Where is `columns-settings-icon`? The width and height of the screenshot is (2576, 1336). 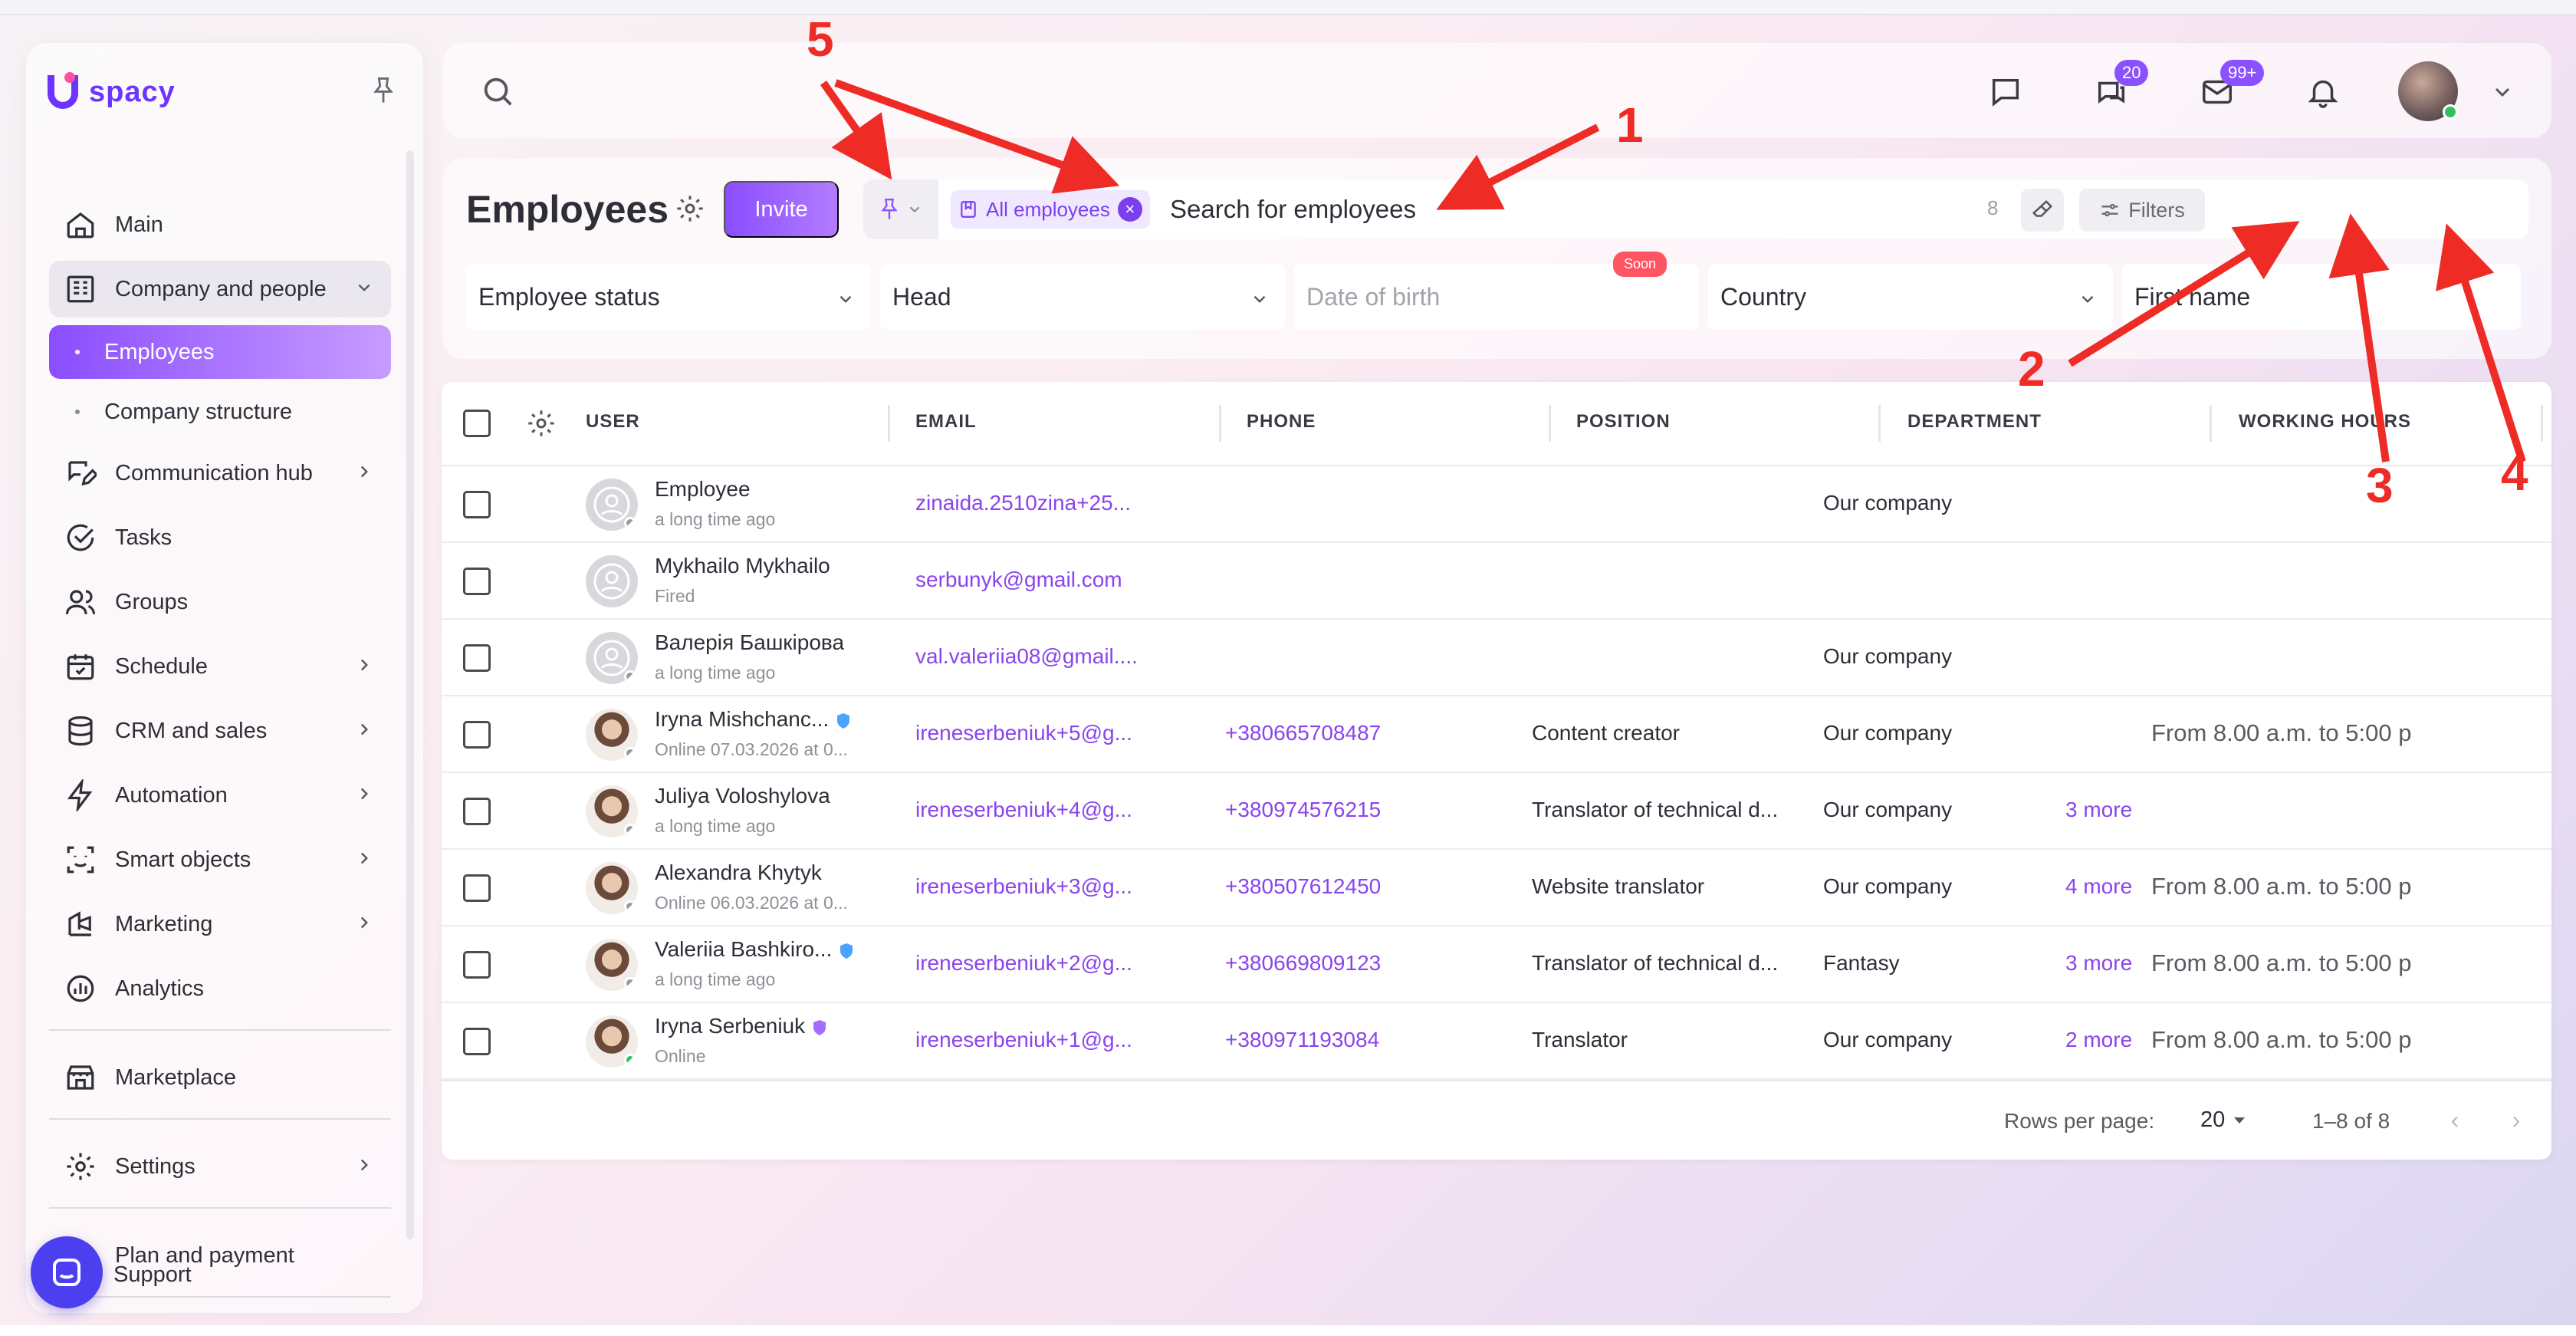 columns-settings-icon is located at coordinates (542, 425).